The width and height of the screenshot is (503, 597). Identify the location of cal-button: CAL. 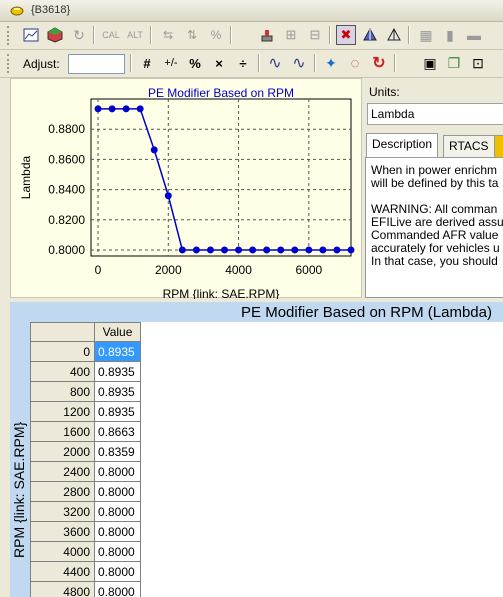
(111, 35).